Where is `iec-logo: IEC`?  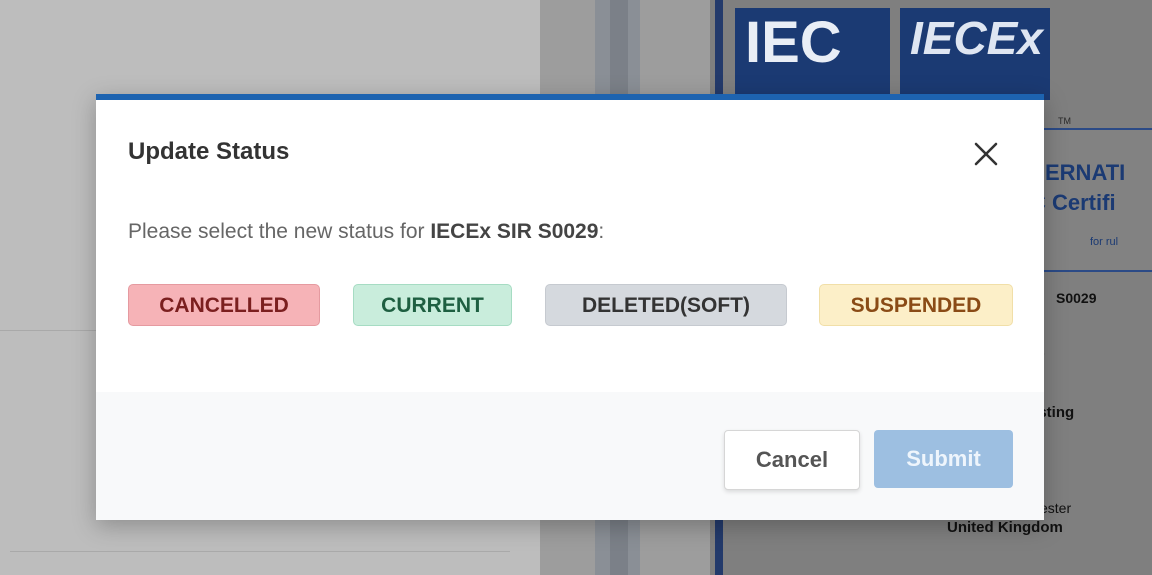
iec-logo: IEC is located at coordinates (812, 54).